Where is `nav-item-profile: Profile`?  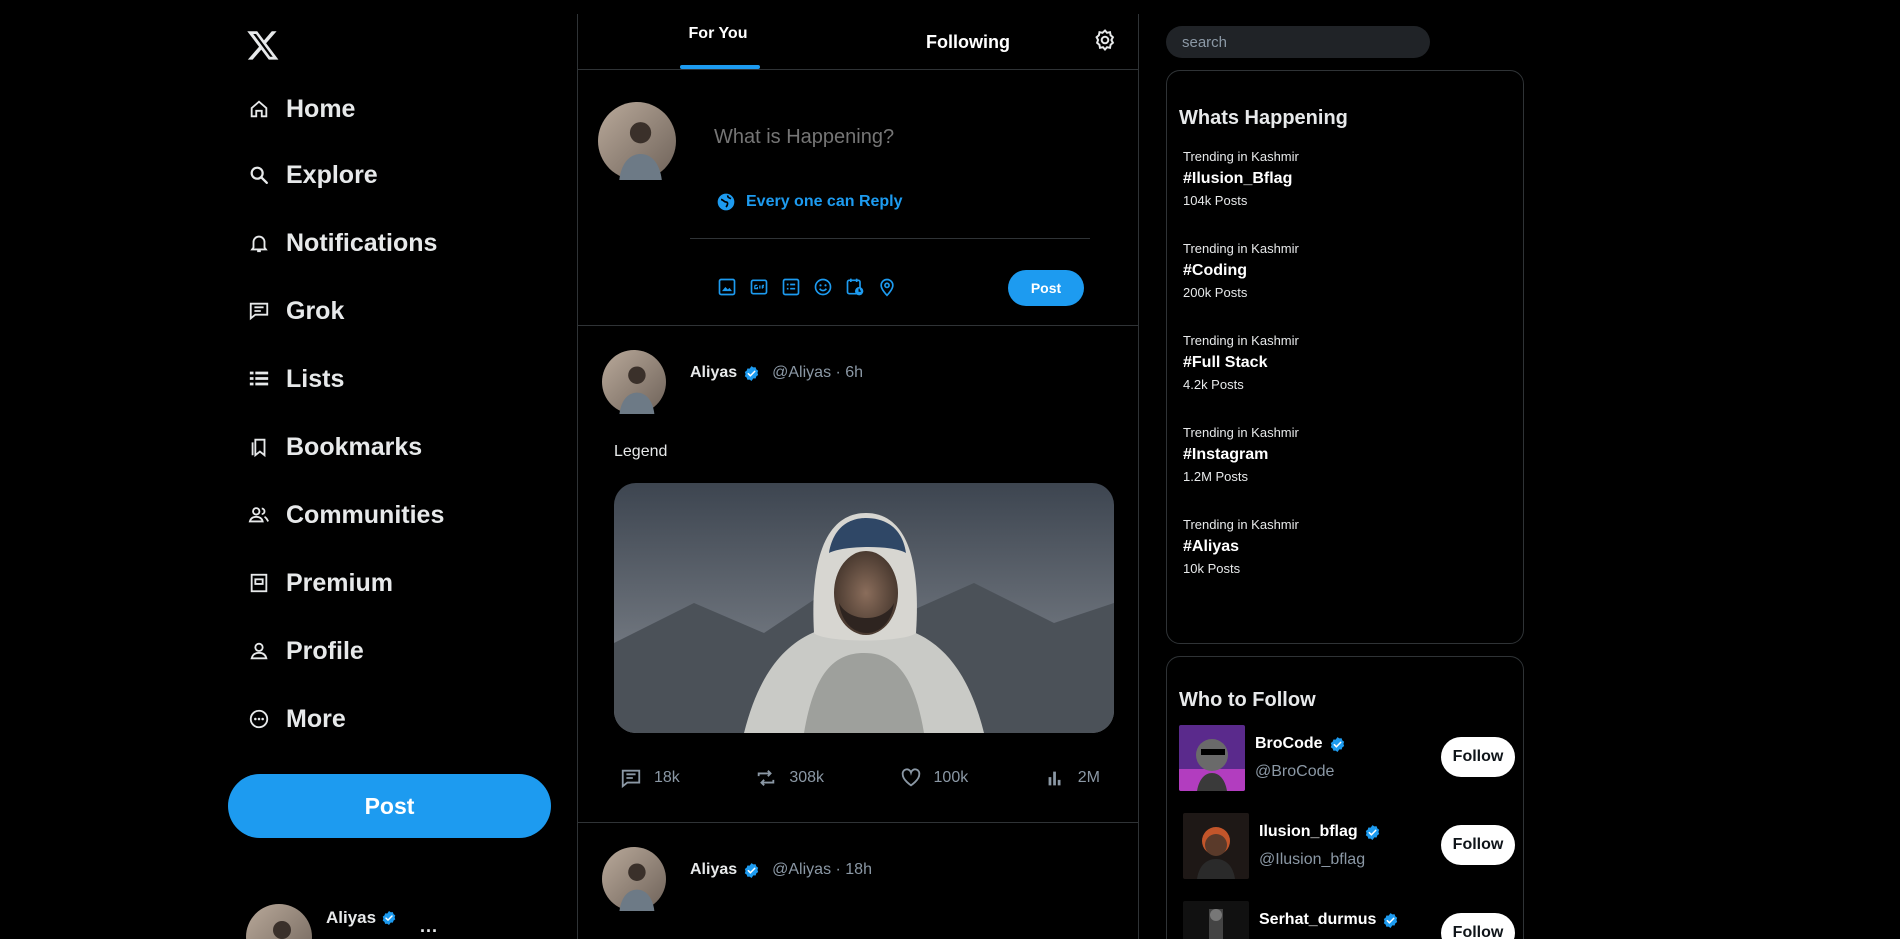 nav-item-profile: Profile is located at coordinates (305, 651).